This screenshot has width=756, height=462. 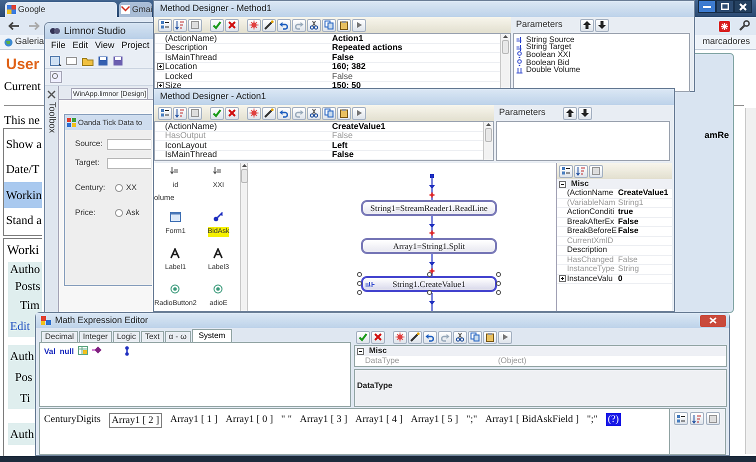 I want to click on menu-row: Workin, so click(x=23, y=195).